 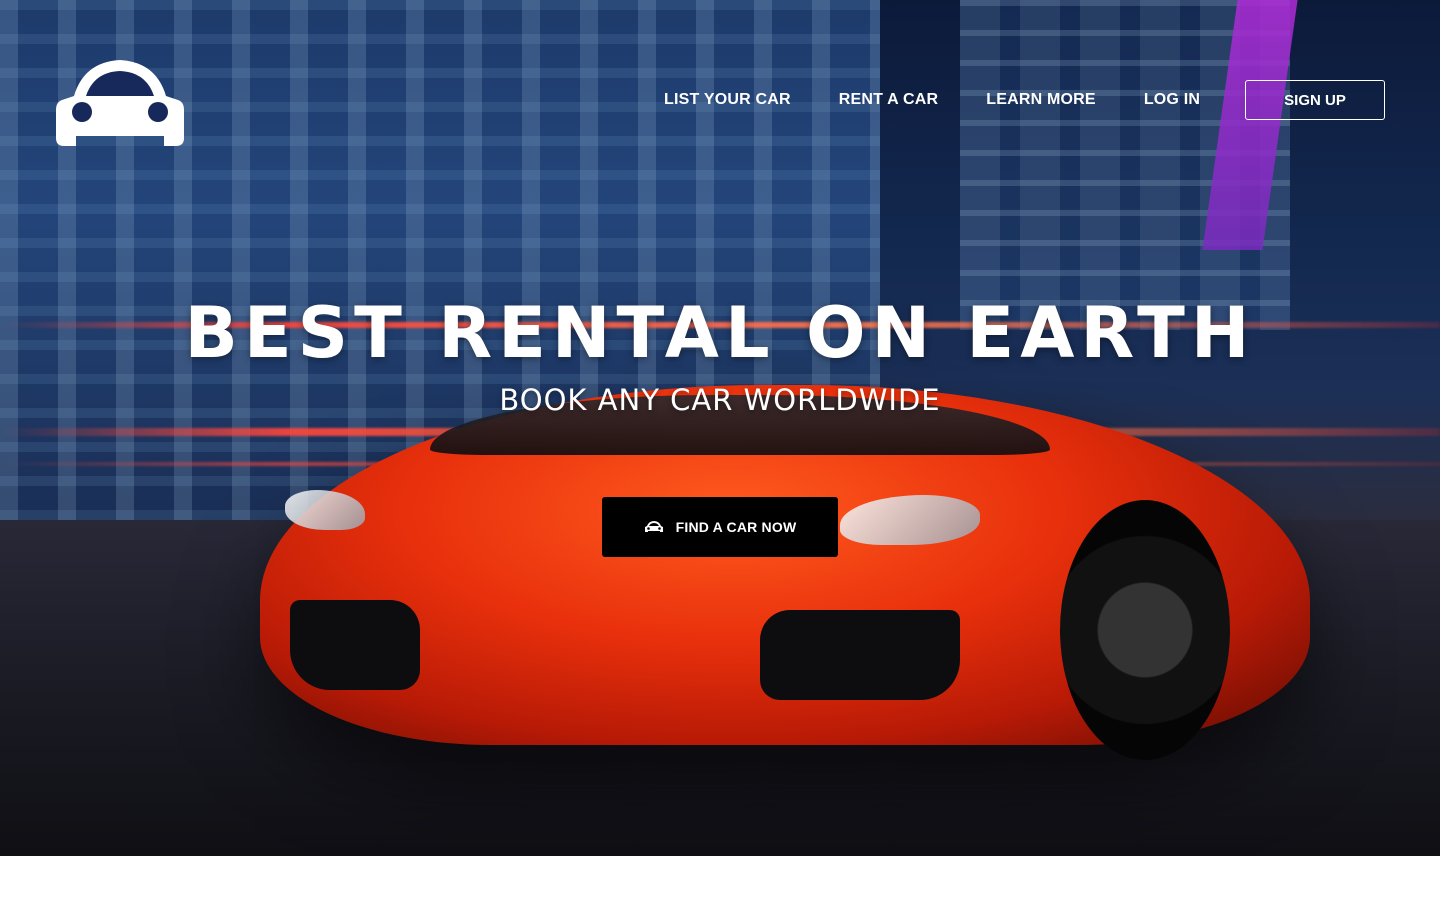 I want to click on nav-learn-more: LEARN MORE, so click(x=1041, y=100).